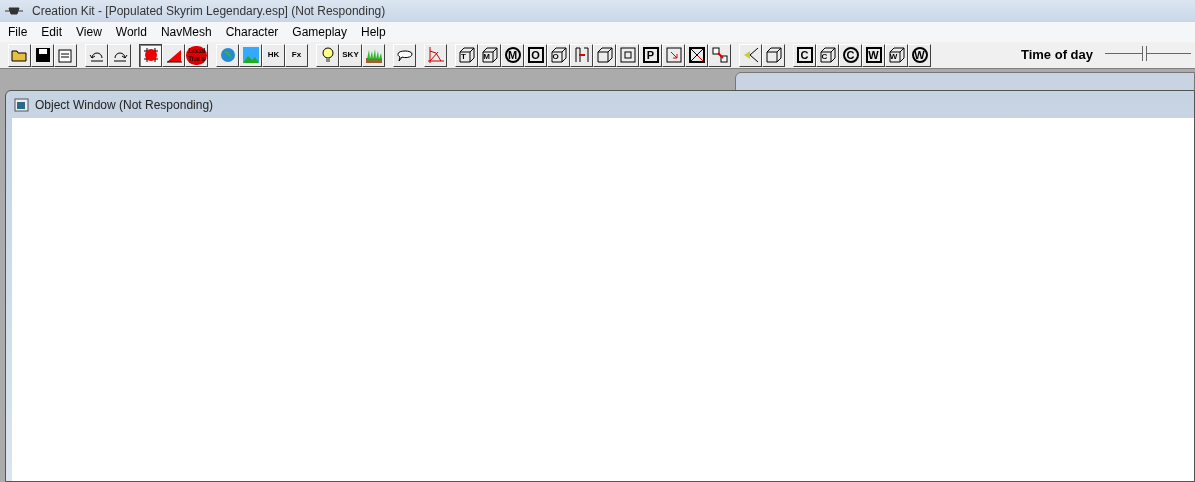 The width and height of the screenshot is (1195, 482). What do you see at coordinates (627, 55) in the screenshot?
I see `square-icon` at bounding box center [627, 55].